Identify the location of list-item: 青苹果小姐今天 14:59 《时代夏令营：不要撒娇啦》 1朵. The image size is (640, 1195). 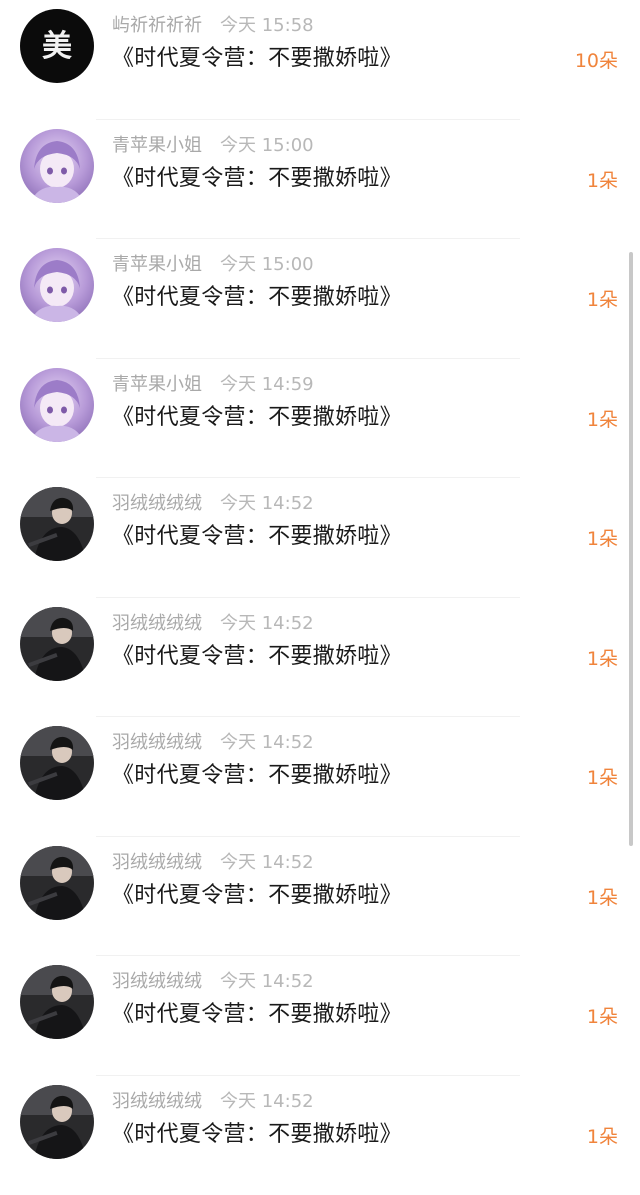
(320, 419).